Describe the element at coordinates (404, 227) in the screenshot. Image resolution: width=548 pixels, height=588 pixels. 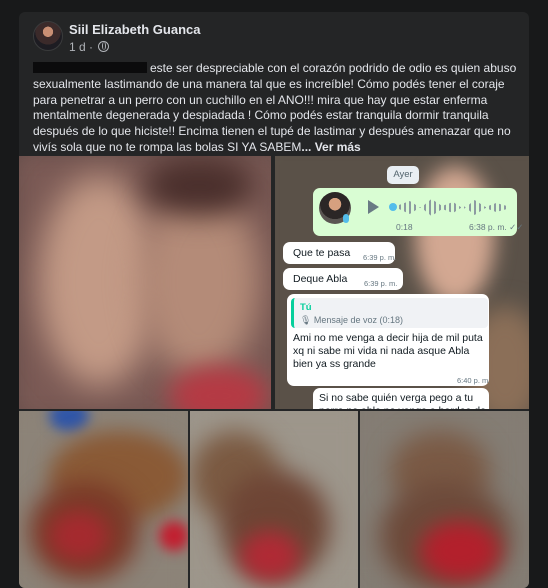
I see `voice-duration: 0:18` at that location.